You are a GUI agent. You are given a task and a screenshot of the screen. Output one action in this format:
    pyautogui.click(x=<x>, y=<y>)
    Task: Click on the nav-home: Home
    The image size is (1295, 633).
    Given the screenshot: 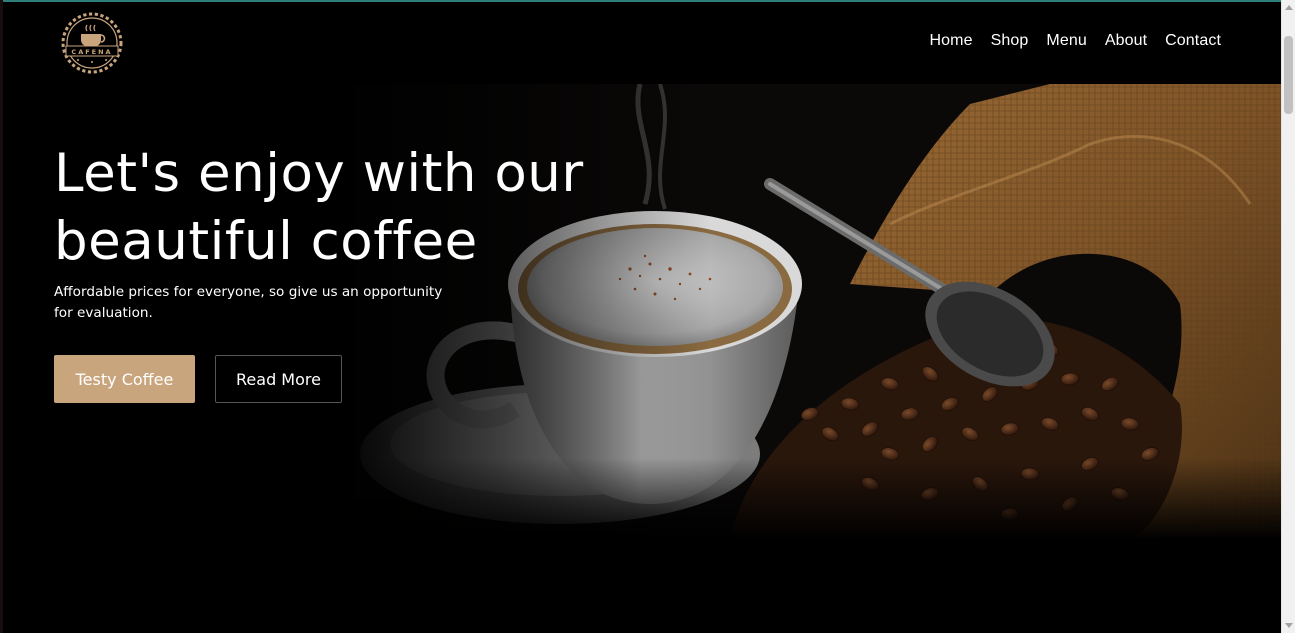 What is the action you would take?
    pyautogui.click(x=951, y=41)
    